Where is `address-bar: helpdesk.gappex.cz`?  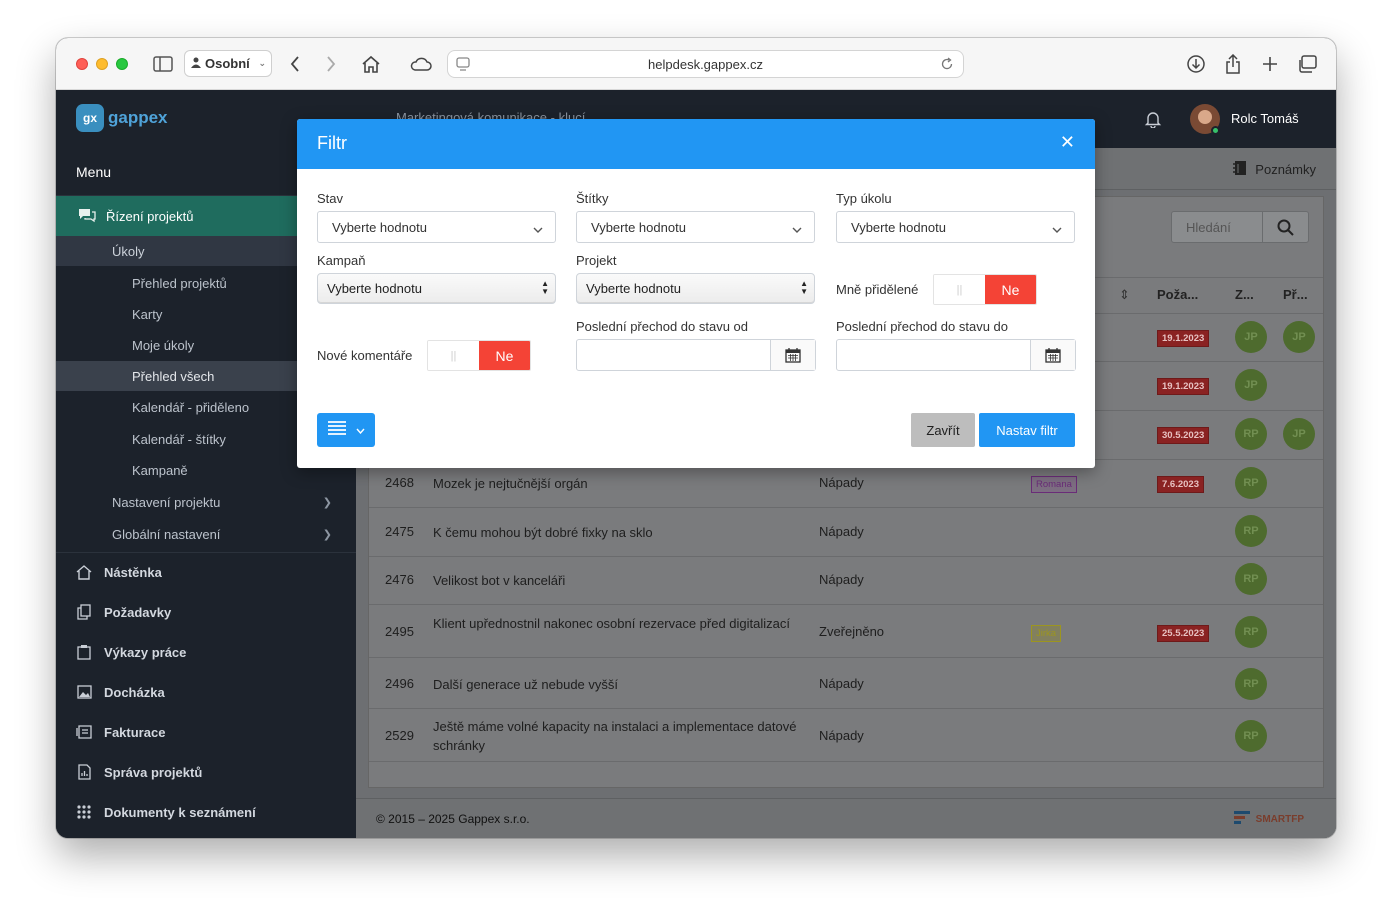
address-bar: helpdesk.gappex.cz is located at coordinates (705, 64).